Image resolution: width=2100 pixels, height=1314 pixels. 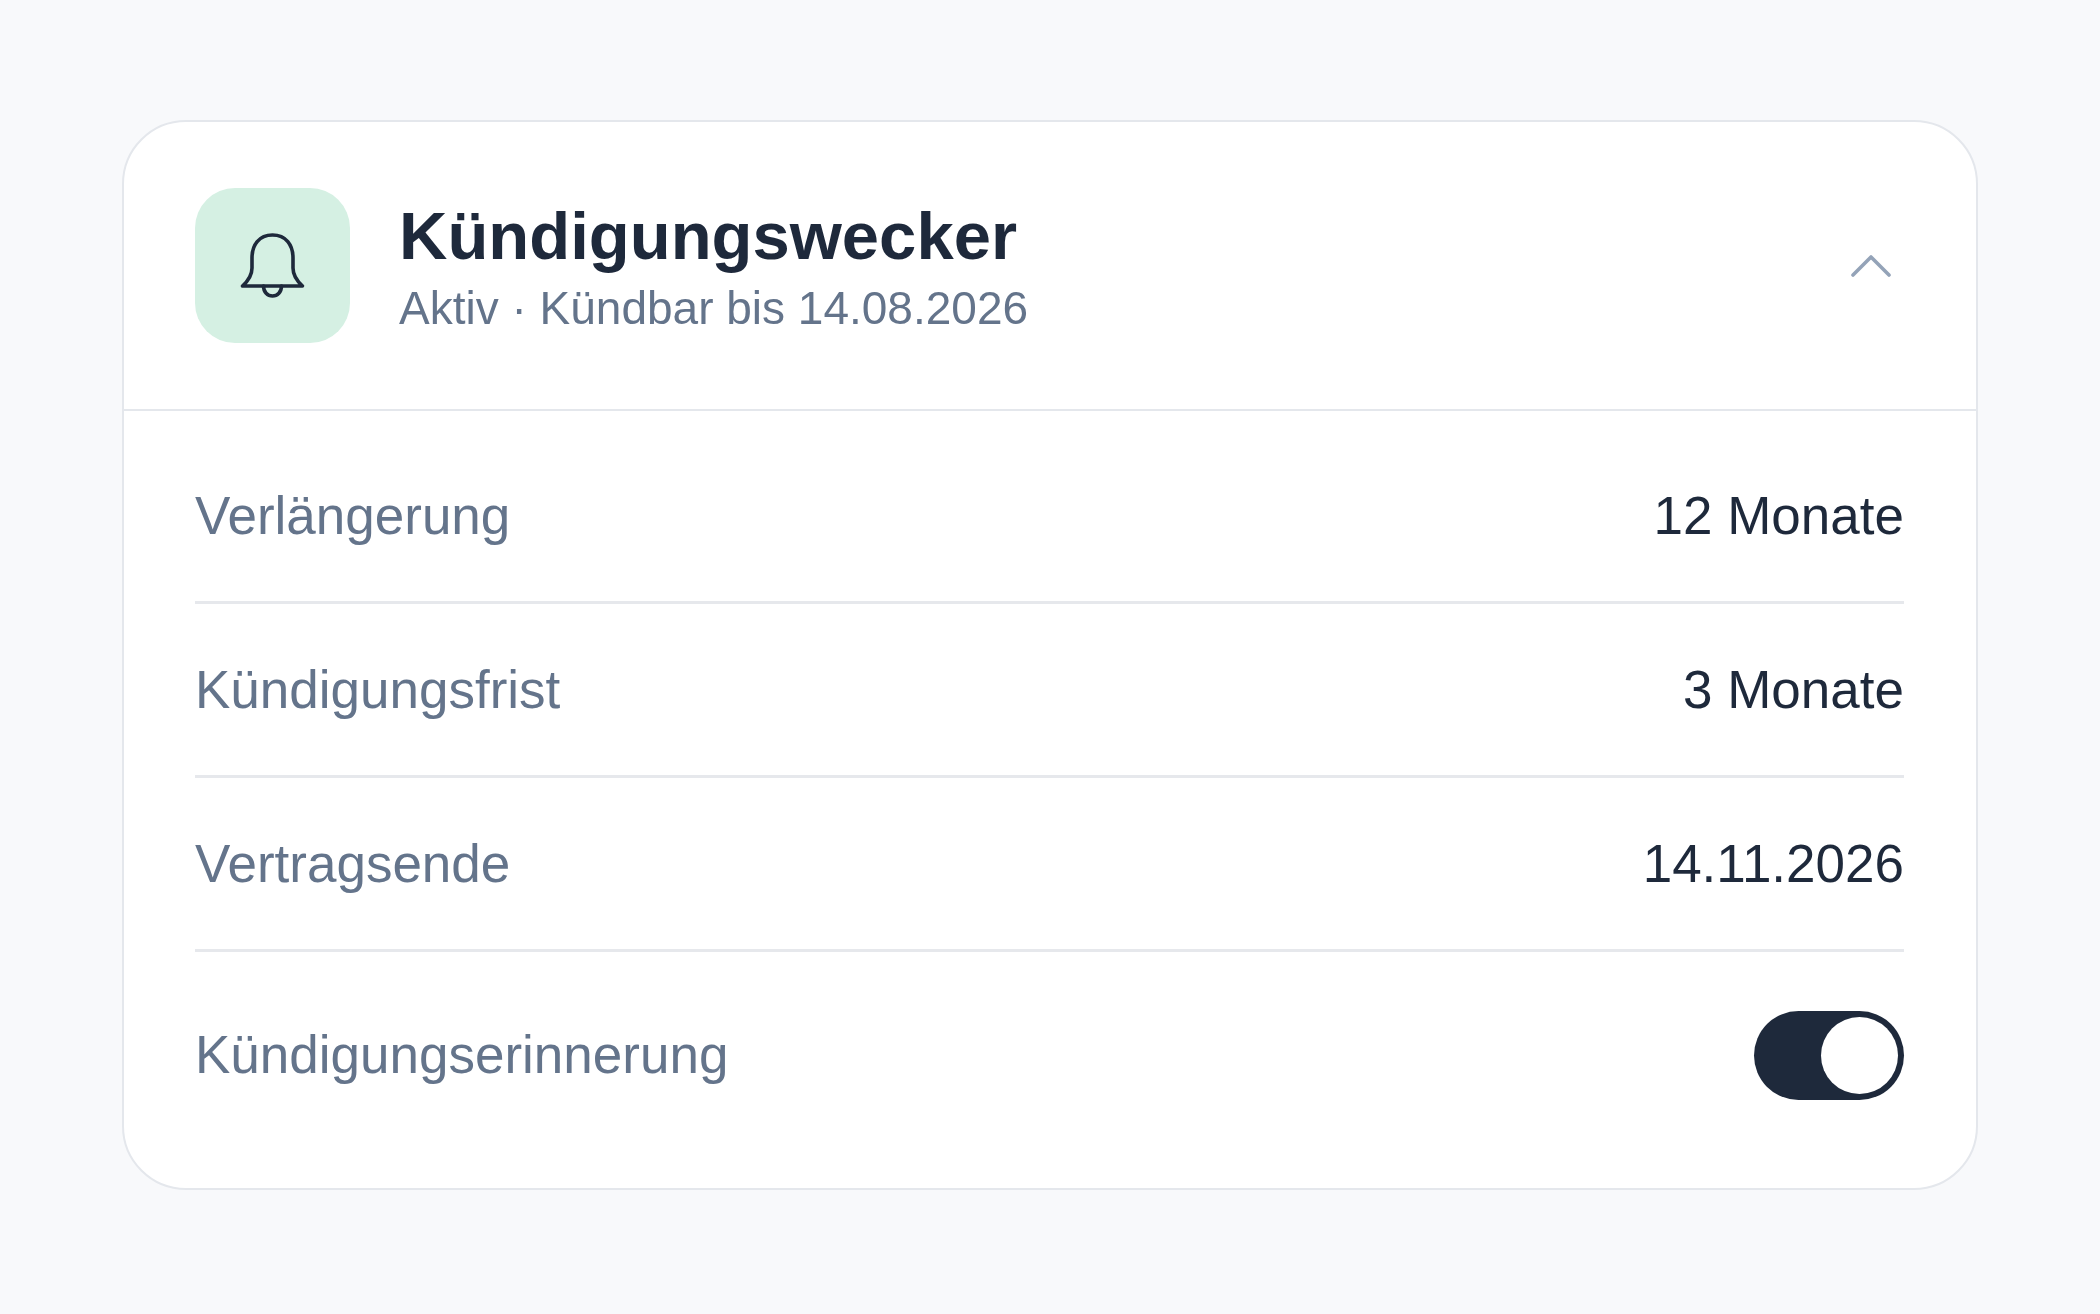 What do you see at coordinates (272, 265) in the screenshot?
I see `bell-icon` at bounding box center [272, 265].